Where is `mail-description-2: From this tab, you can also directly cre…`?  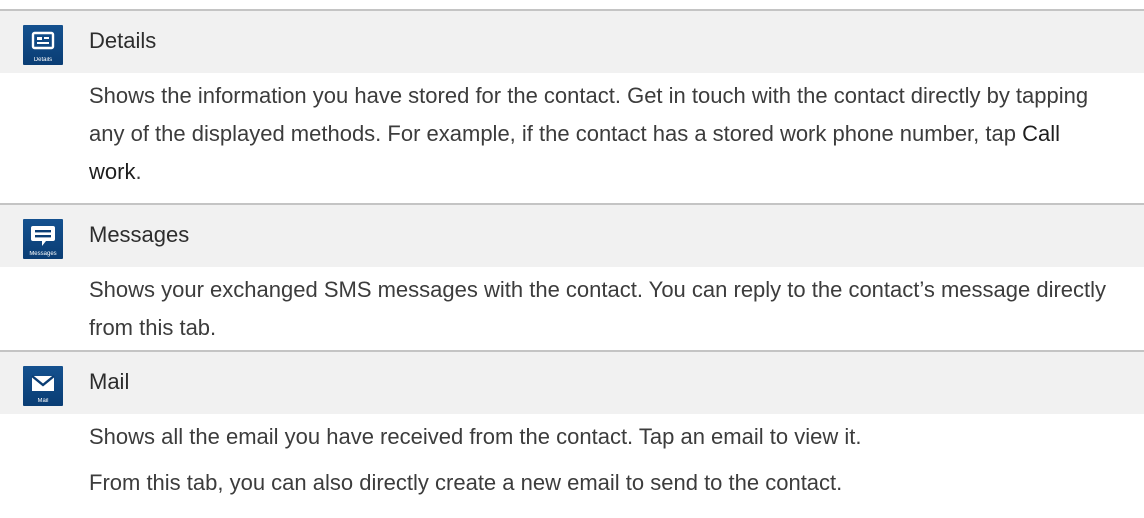 mail-description-2: From this tab, you can also directly cre… is located at coordinates (466, 482).